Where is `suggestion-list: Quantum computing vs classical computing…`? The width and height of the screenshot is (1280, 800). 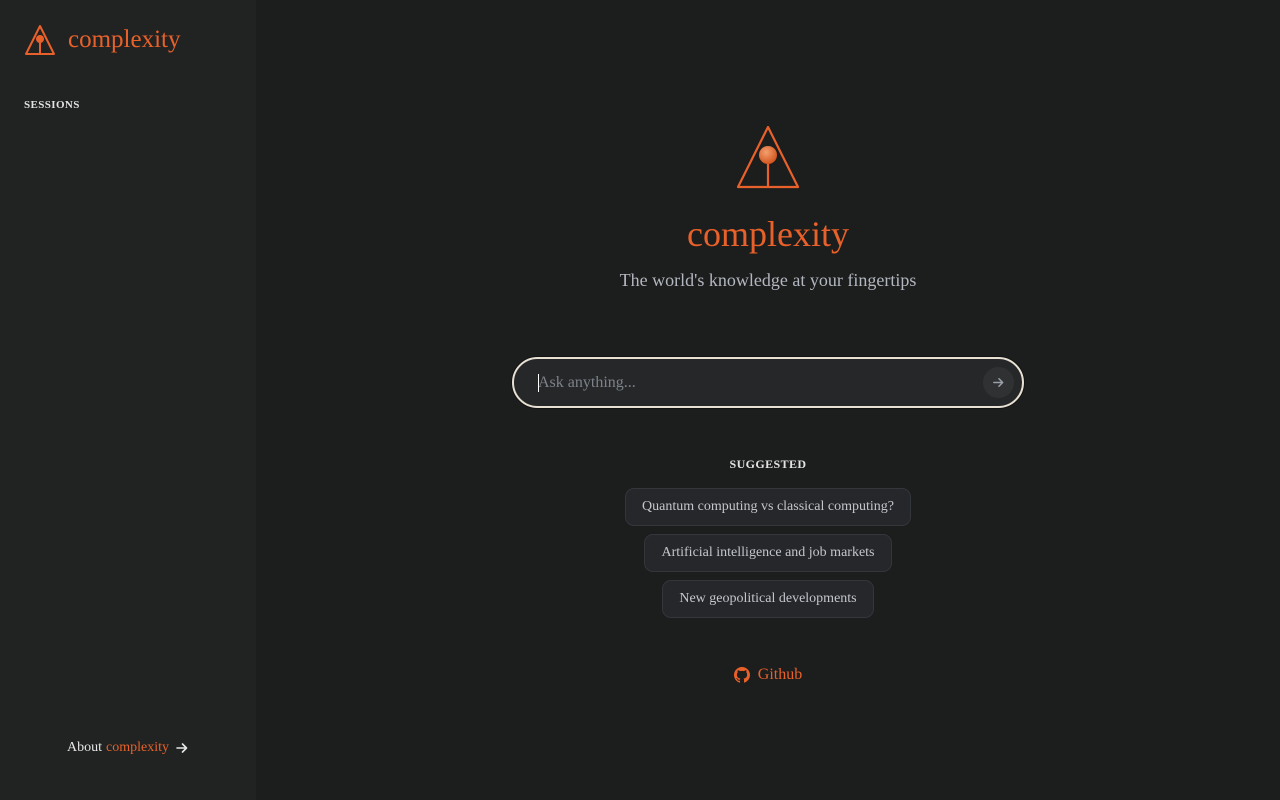
suggestion-list: Quantum computing vs classical computing… is located at coordinates (768, 557).